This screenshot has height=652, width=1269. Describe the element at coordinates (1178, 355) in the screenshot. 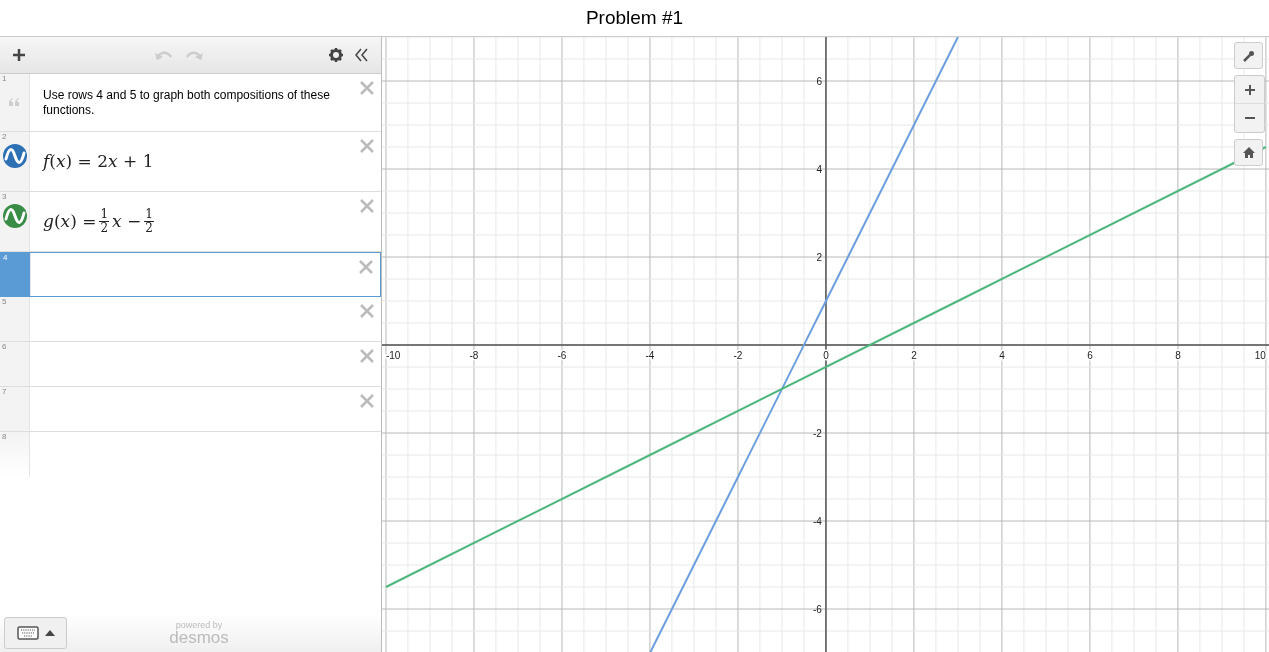

I see `x-tick-label: 8` at that location.